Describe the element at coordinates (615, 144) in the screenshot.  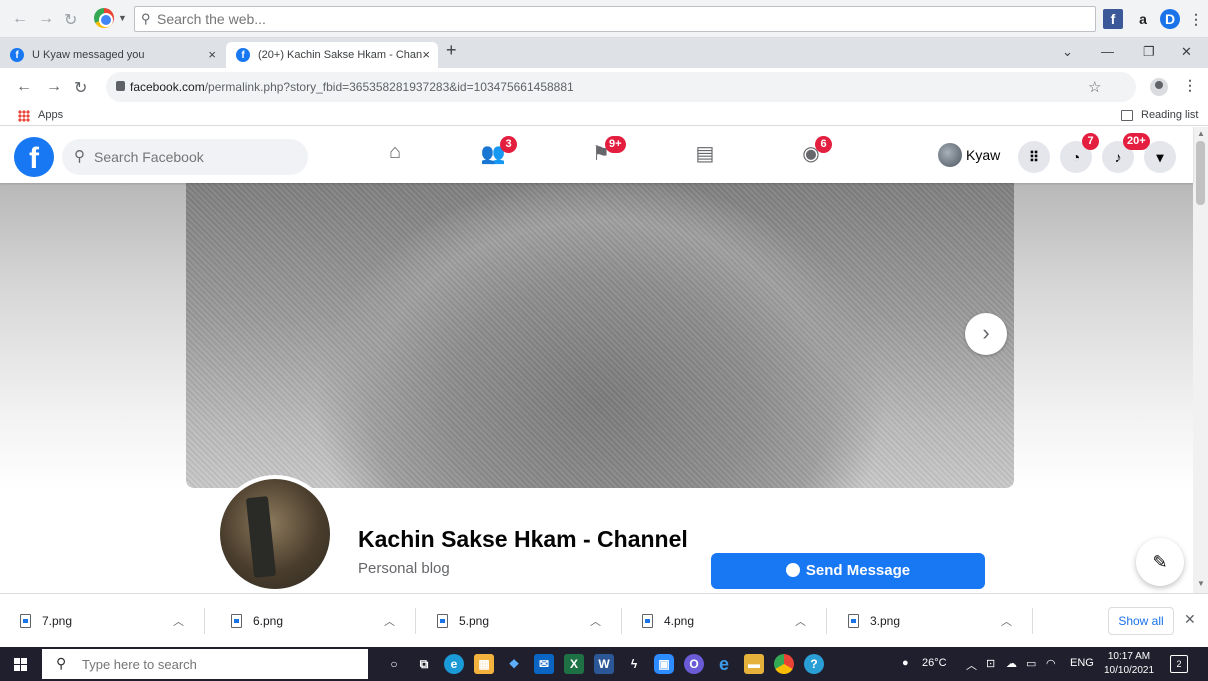
I see `pages-badge: 9+` at that location.